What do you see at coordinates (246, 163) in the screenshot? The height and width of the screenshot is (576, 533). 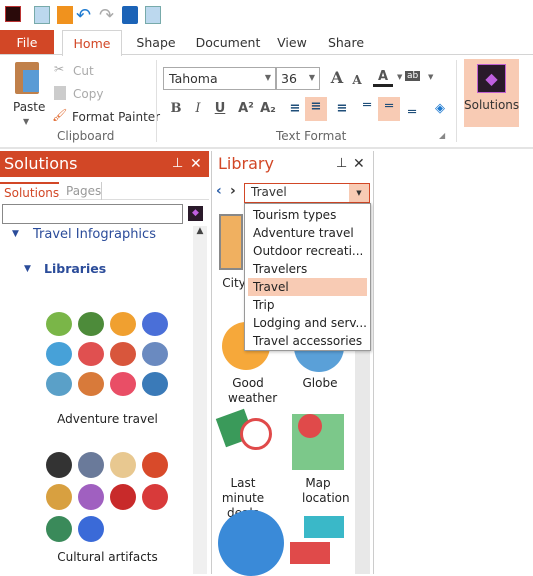 I see `library-panel-title: Library` at bounding box center [246, 163].